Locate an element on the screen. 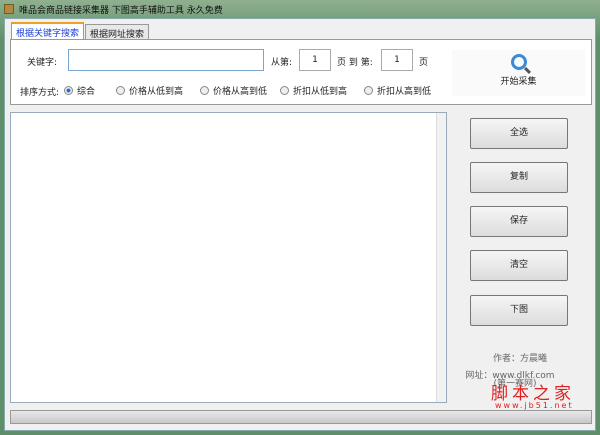  sort-label: 排序方式: is located at coordinates (40, 93).